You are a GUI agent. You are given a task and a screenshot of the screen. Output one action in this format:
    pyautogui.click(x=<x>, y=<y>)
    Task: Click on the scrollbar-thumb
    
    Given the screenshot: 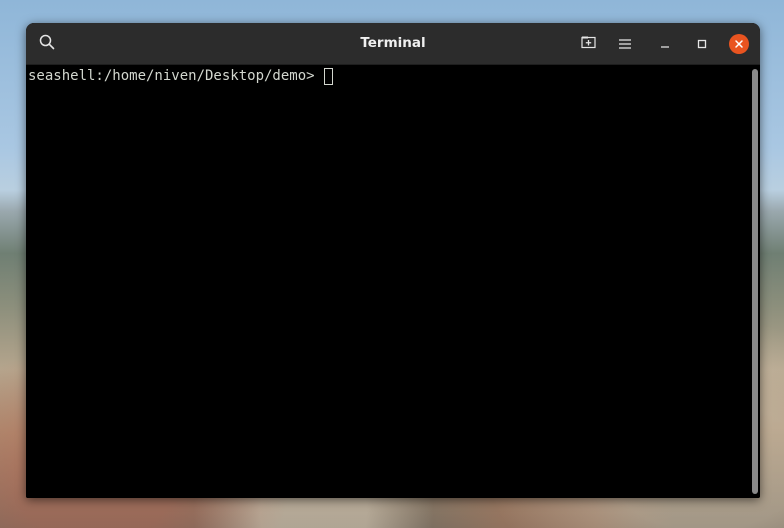 What is the action you would take?
    pyautogui.click(x=755, y=281)
    